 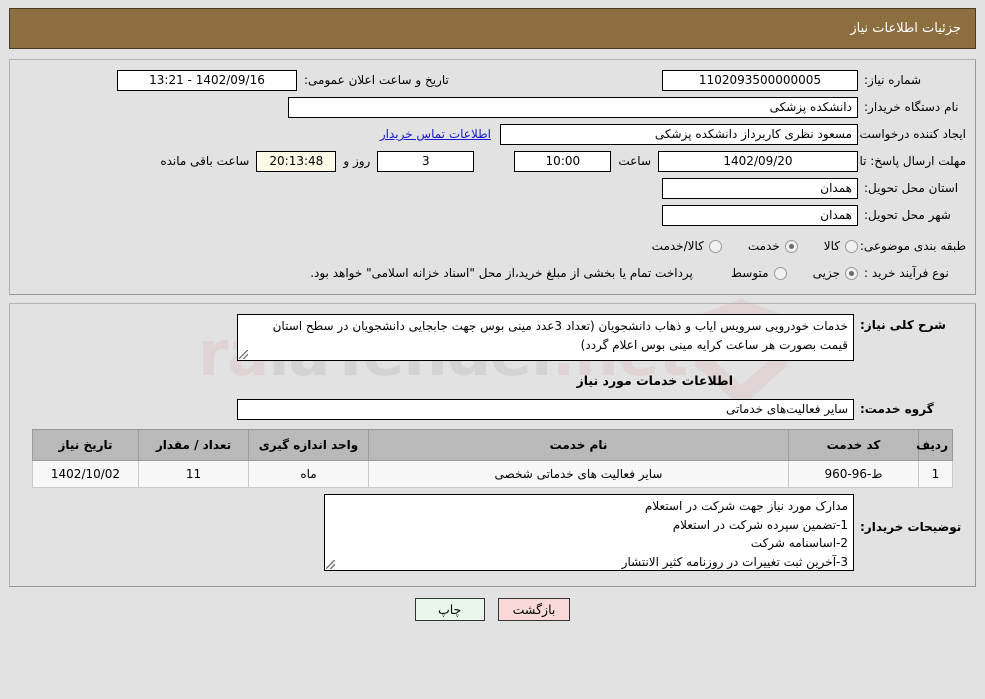 I want to click on city-value: همدان, so click(x=760, y=215).